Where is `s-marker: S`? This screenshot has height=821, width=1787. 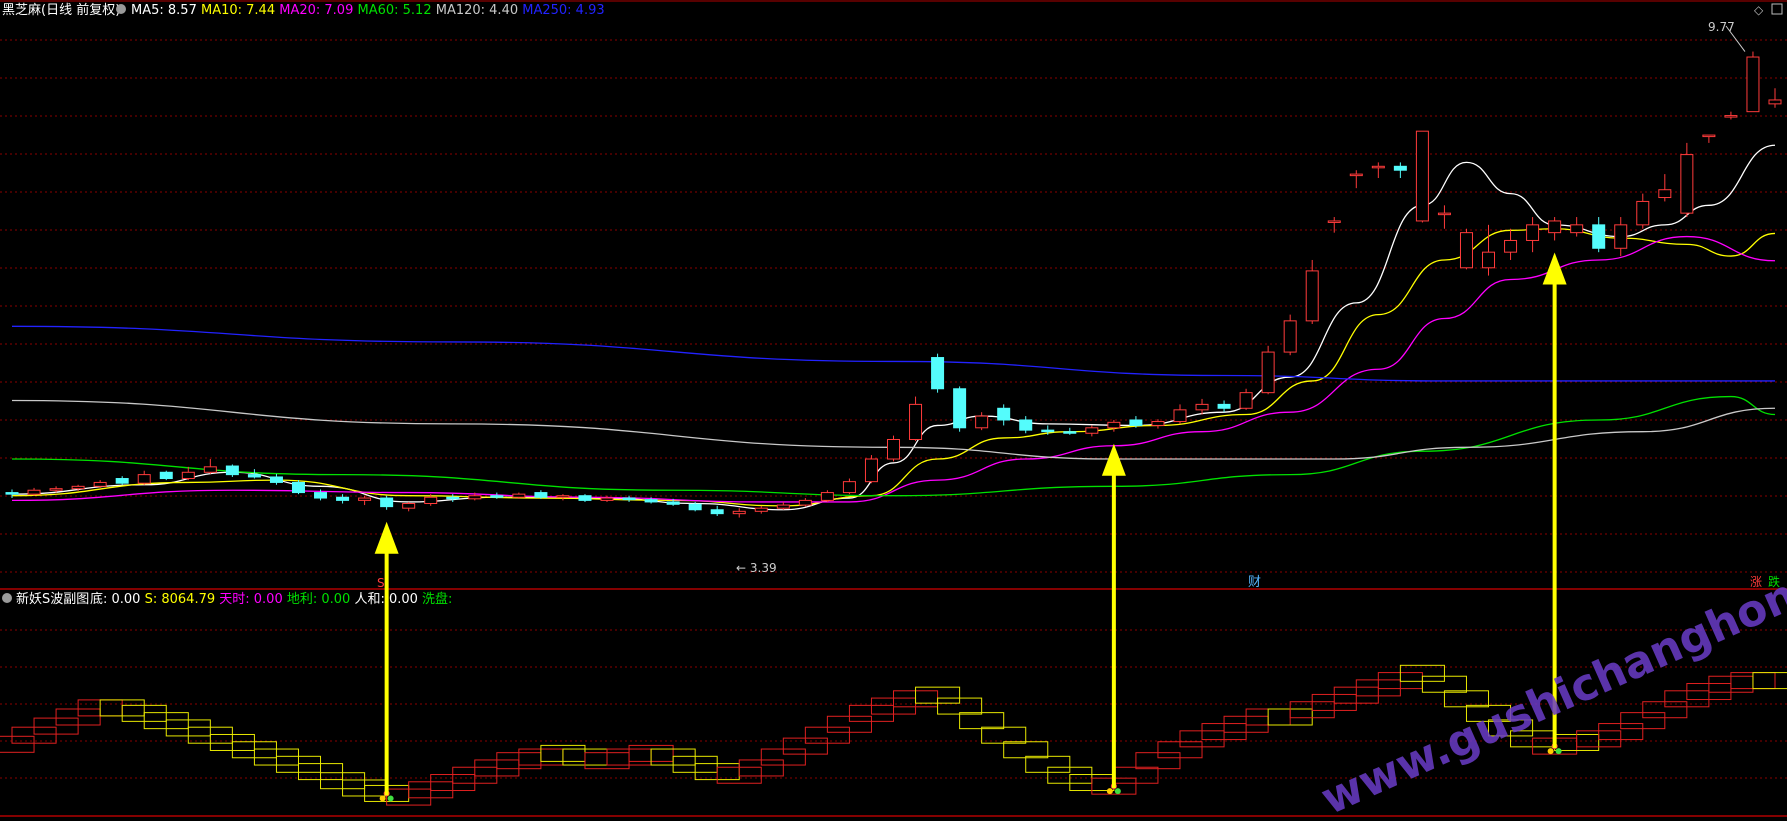 s-marker: S is located at coordinates (381, 583).